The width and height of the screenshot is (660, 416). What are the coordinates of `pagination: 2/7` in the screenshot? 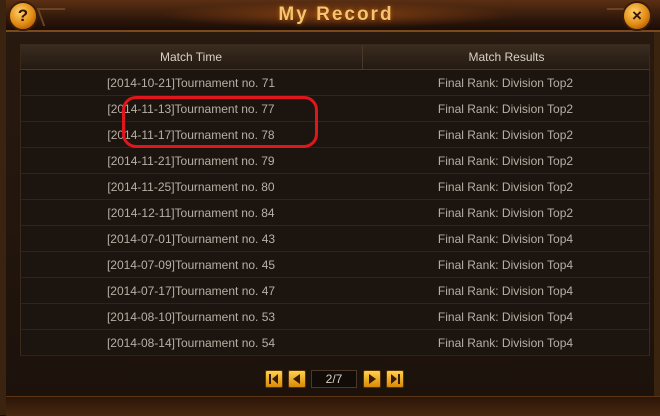 It's located at (333, 381).